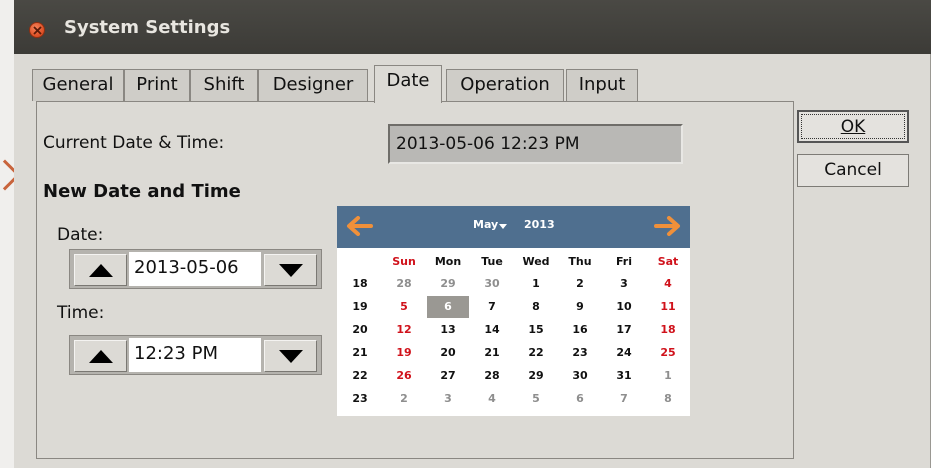 The image size is (931, 468). I want to click on calendar-day: 31, so click(624, 376).